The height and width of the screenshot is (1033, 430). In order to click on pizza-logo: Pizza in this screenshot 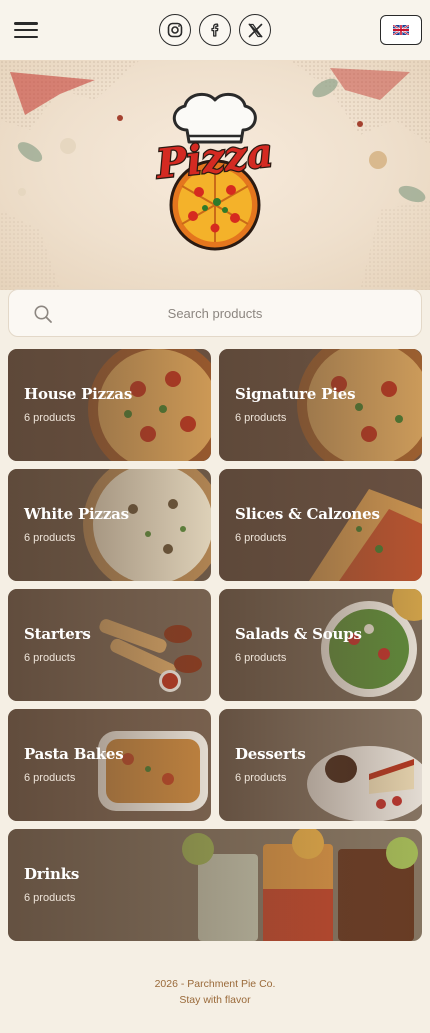, I will do `click(214, 171)`.